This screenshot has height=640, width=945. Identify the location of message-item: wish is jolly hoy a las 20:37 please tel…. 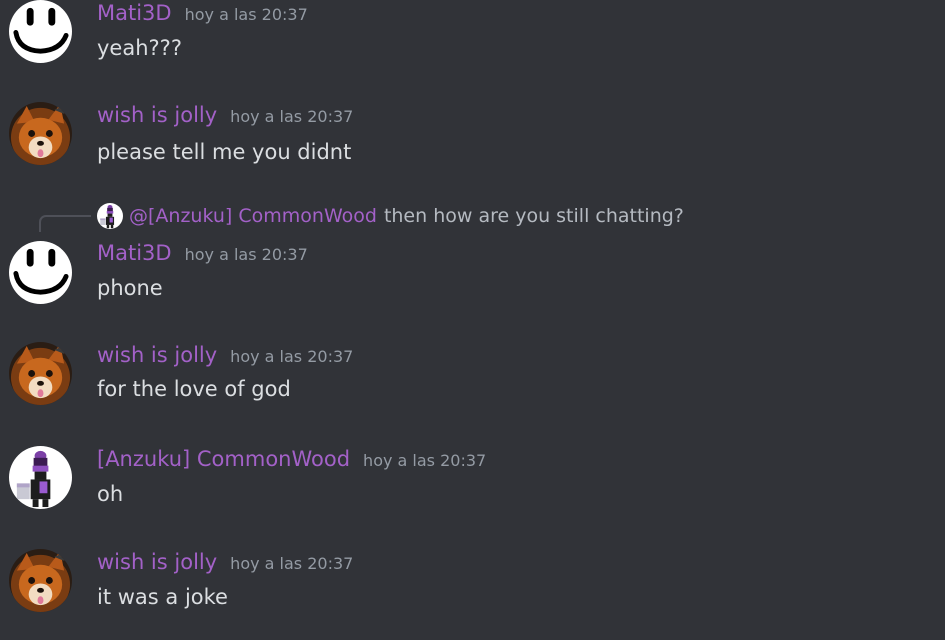
(472, 135).